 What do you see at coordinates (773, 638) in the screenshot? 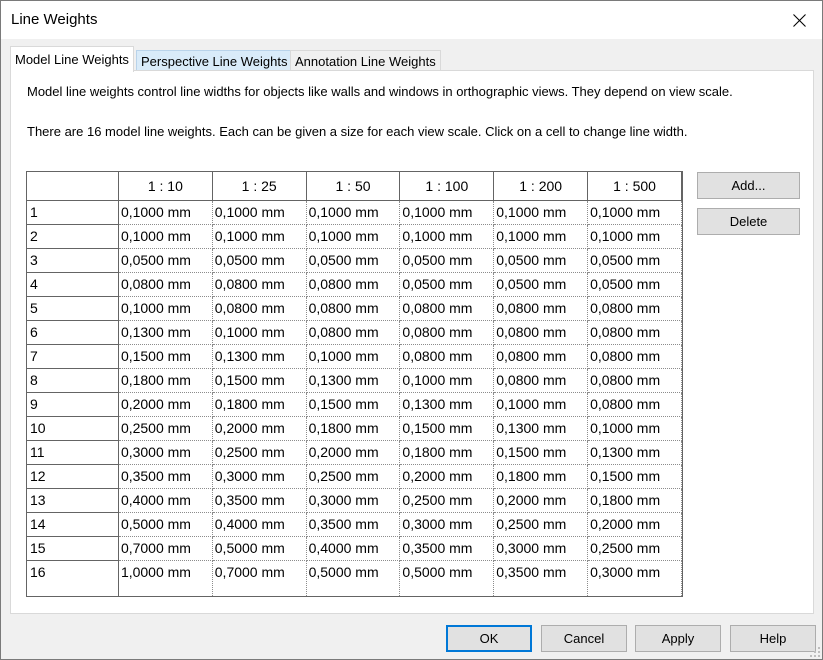
I see `help-button: Help` at bounding box center [773, 638].